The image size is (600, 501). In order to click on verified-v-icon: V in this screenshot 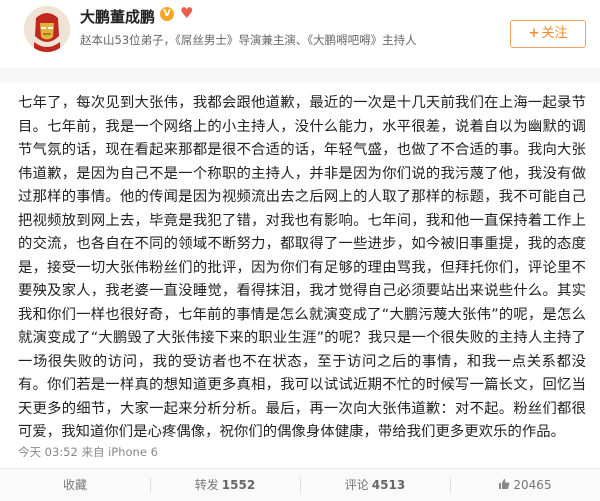, I will do `click(167, 14)`.